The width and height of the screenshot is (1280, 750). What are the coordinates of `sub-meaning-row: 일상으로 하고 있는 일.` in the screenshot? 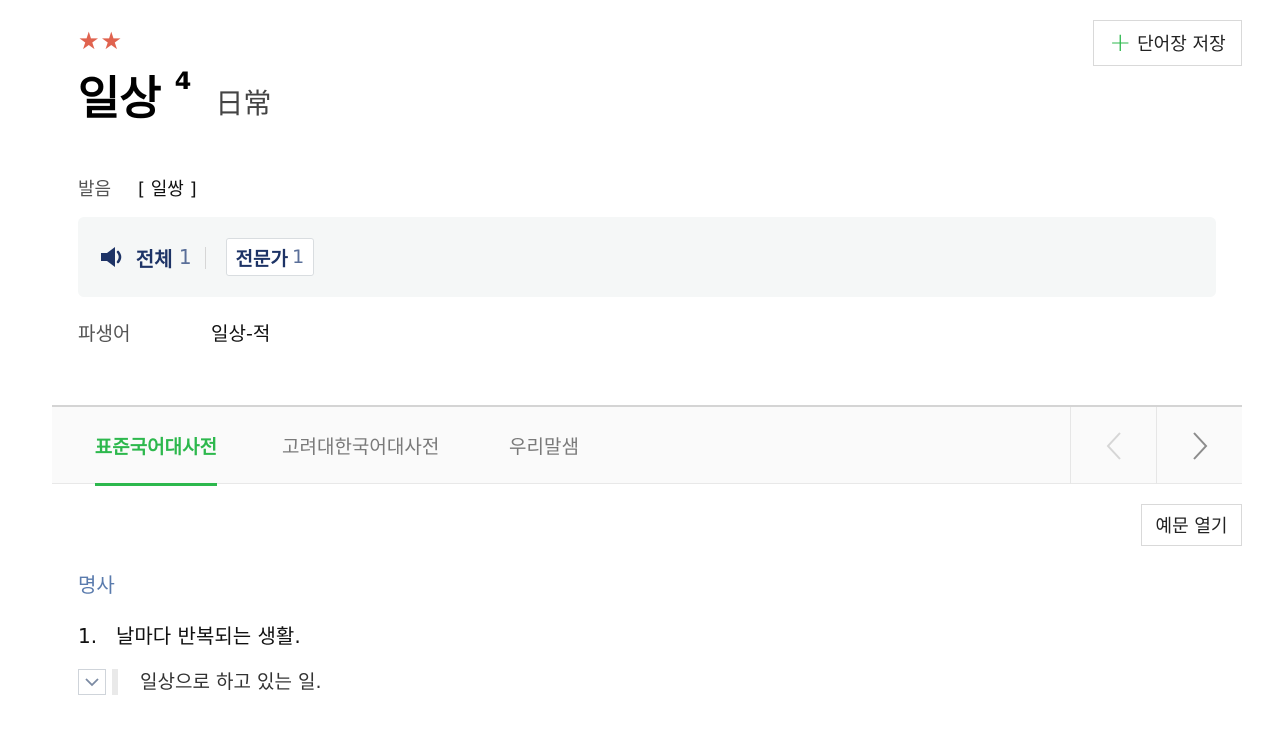 It's located at (199, 682).